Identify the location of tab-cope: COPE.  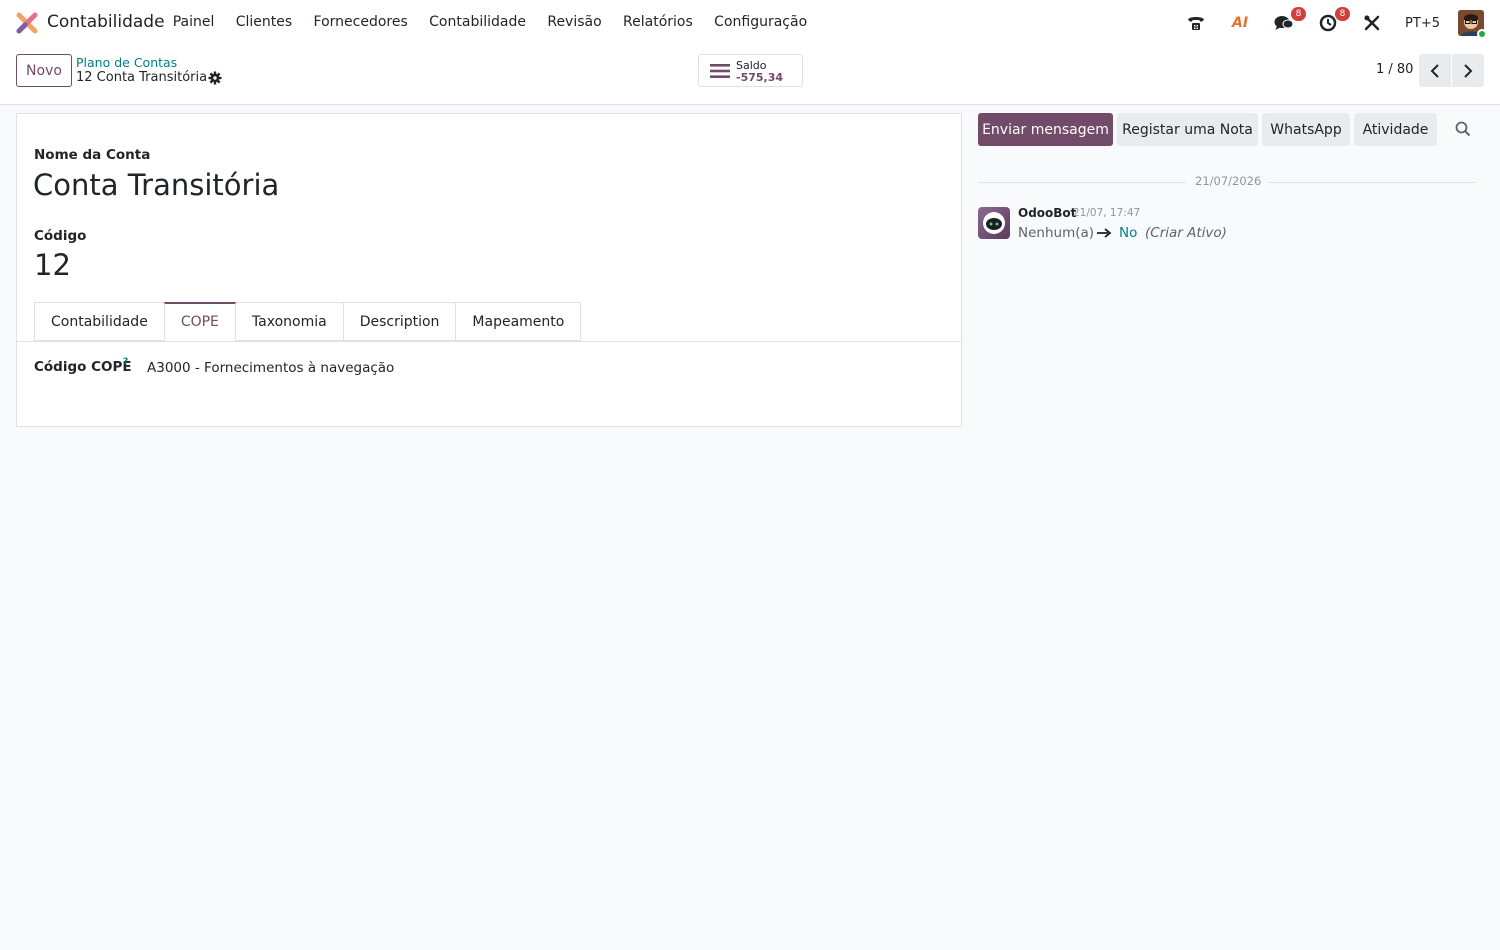
(199, 321).